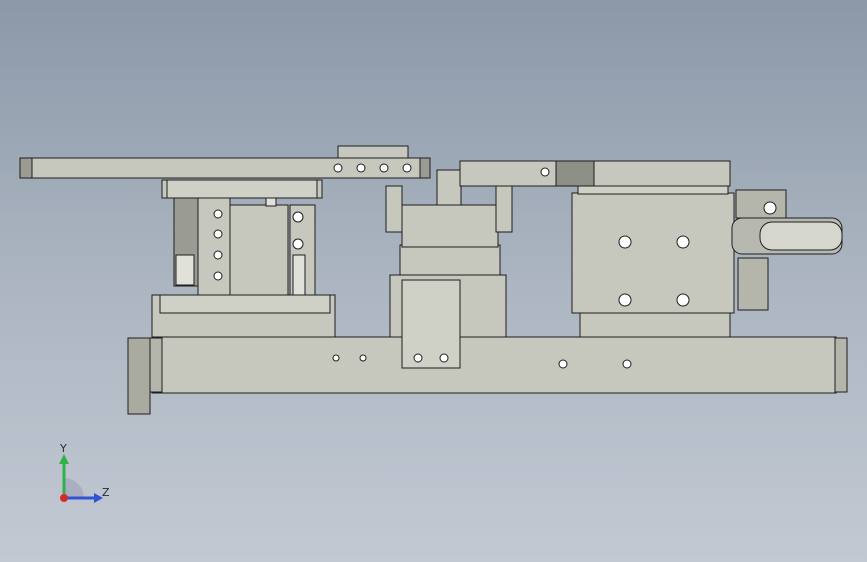  Describe the element at coordinates (504, 209) in the screenshot. I see `center-arm-right` at that location.